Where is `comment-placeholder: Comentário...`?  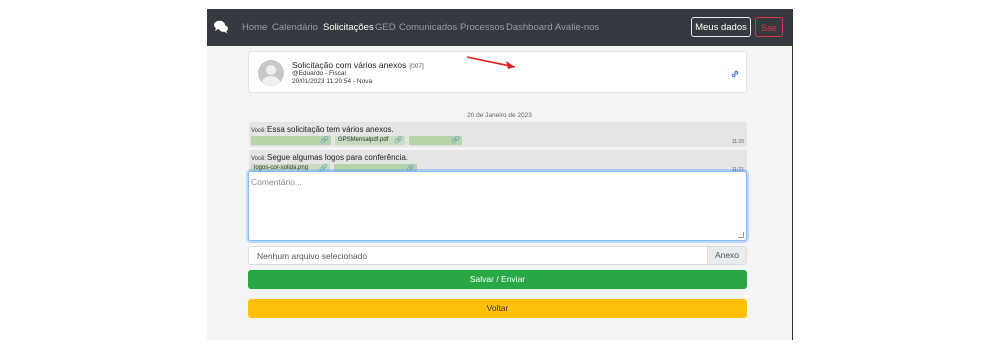
comment-placeholder: Comentário... is located at coordinates (277, 182).